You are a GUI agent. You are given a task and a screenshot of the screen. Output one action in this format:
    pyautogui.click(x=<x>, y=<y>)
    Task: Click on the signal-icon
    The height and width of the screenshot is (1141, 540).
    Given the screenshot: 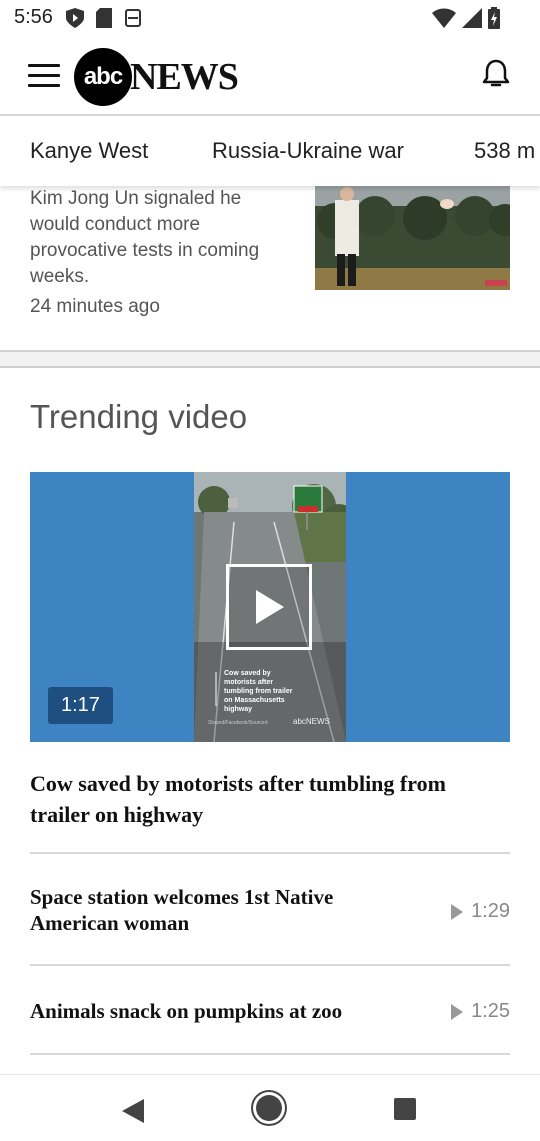 What is the action you would take?
    pyautogui.click(x=472, y=18)
    